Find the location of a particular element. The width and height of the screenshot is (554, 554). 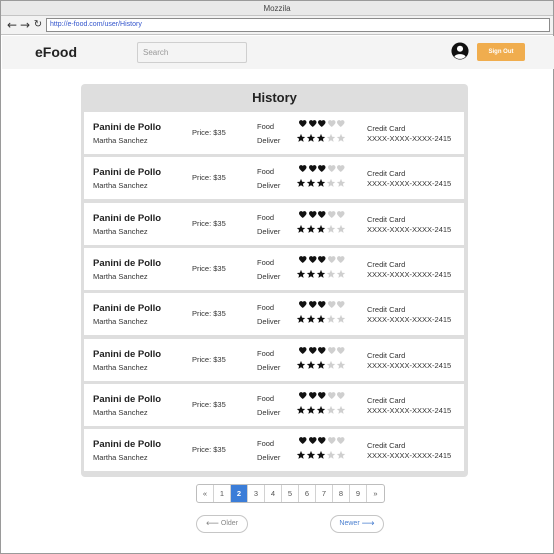

page-8: 8 is located at coordinates (341, 493).